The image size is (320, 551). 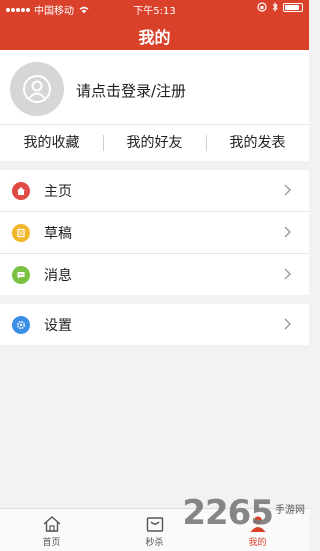 What do you see at coordinates (154, 25) in the screenshot?
I see `top-header: 中国移动 下午5:13 我的` at bounding box center [154, 25].